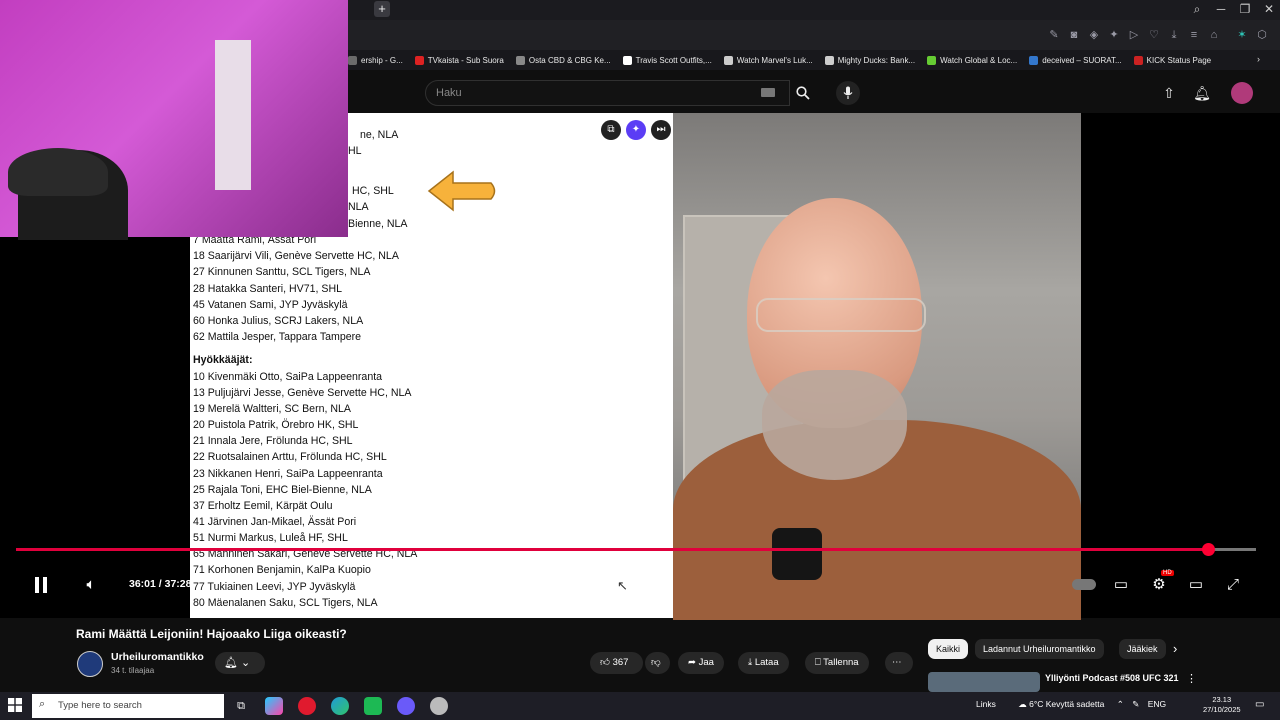 This screenshot has width=1280, height=720. What do you see at coordinates (1242, 93) in the screenshot?
I see `account-avatar` at bounding box center [1242, 93].